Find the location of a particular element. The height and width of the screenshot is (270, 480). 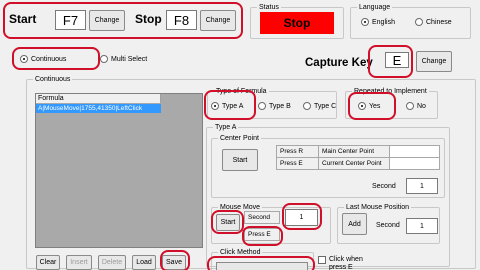

repeat-no-radio: No is located at coordinates (416, 106).